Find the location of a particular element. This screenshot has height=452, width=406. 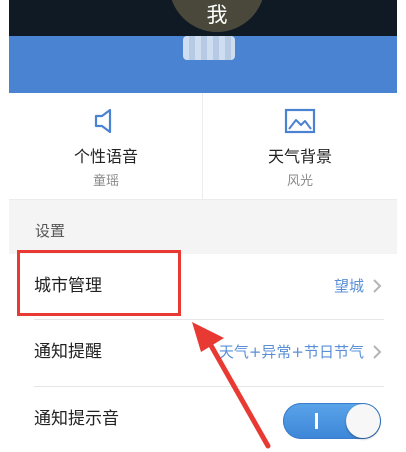

feature-voice: 个性语音 童瑶 is located at coordinates (106, 146).